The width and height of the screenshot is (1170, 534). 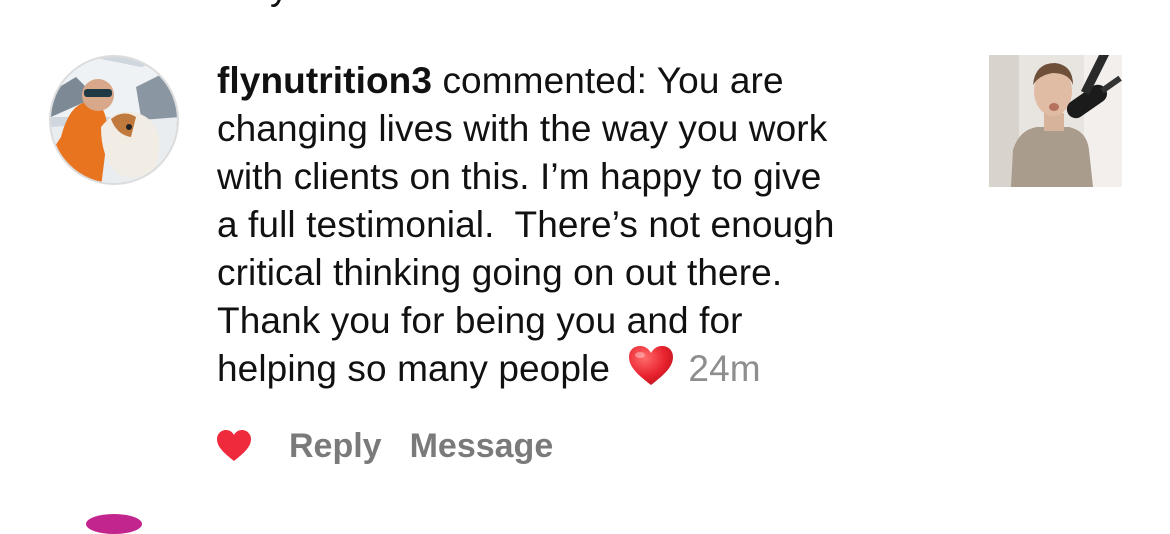 What do you see at coordinates (724, 368) in the screenshot?
I see `comment-timestamp: 24m` at bounding box center [724, 368].